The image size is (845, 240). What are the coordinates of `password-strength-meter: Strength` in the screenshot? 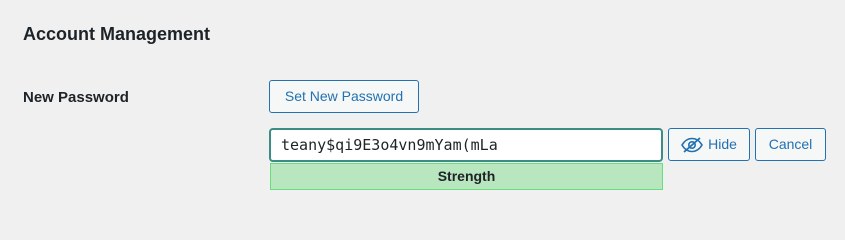 It's located at (466, 176).